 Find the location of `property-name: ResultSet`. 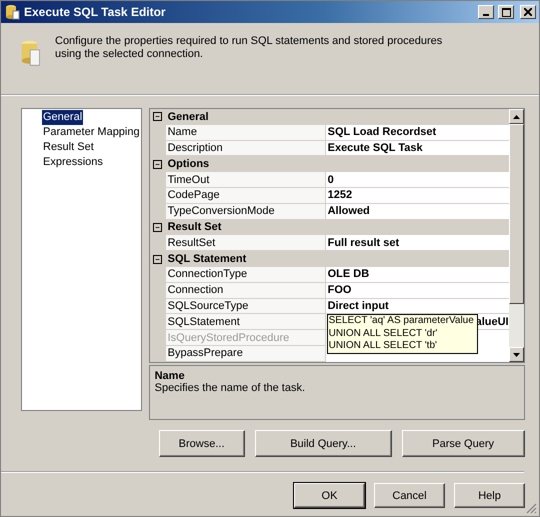

property-name: ResultSet is located at coordinates (246, 243).